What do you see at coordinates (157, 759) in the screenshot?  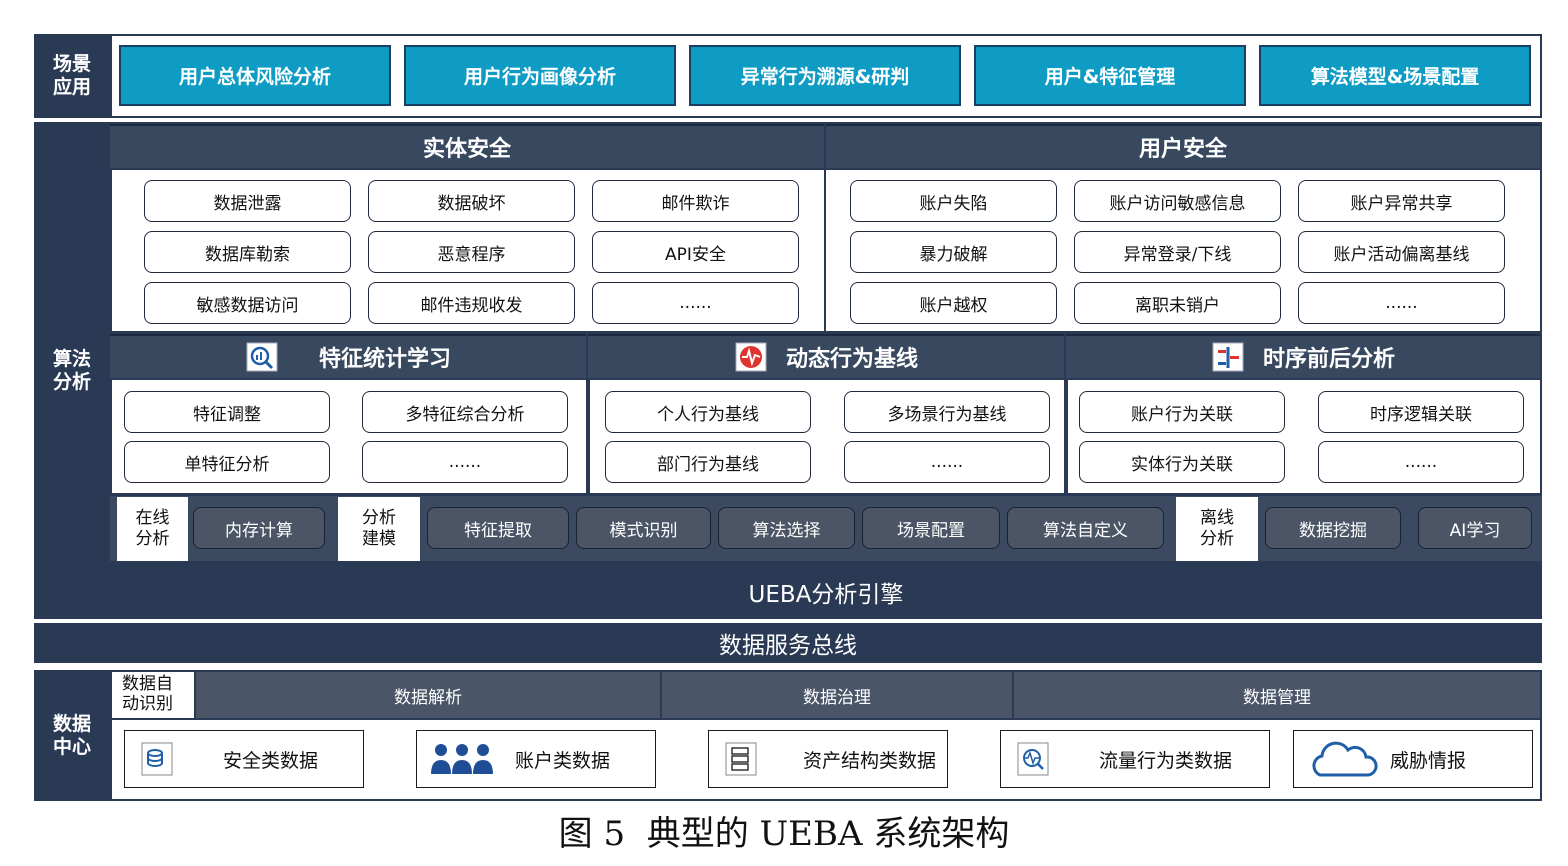 I see `database-icon` at bounding box center [157, 759].